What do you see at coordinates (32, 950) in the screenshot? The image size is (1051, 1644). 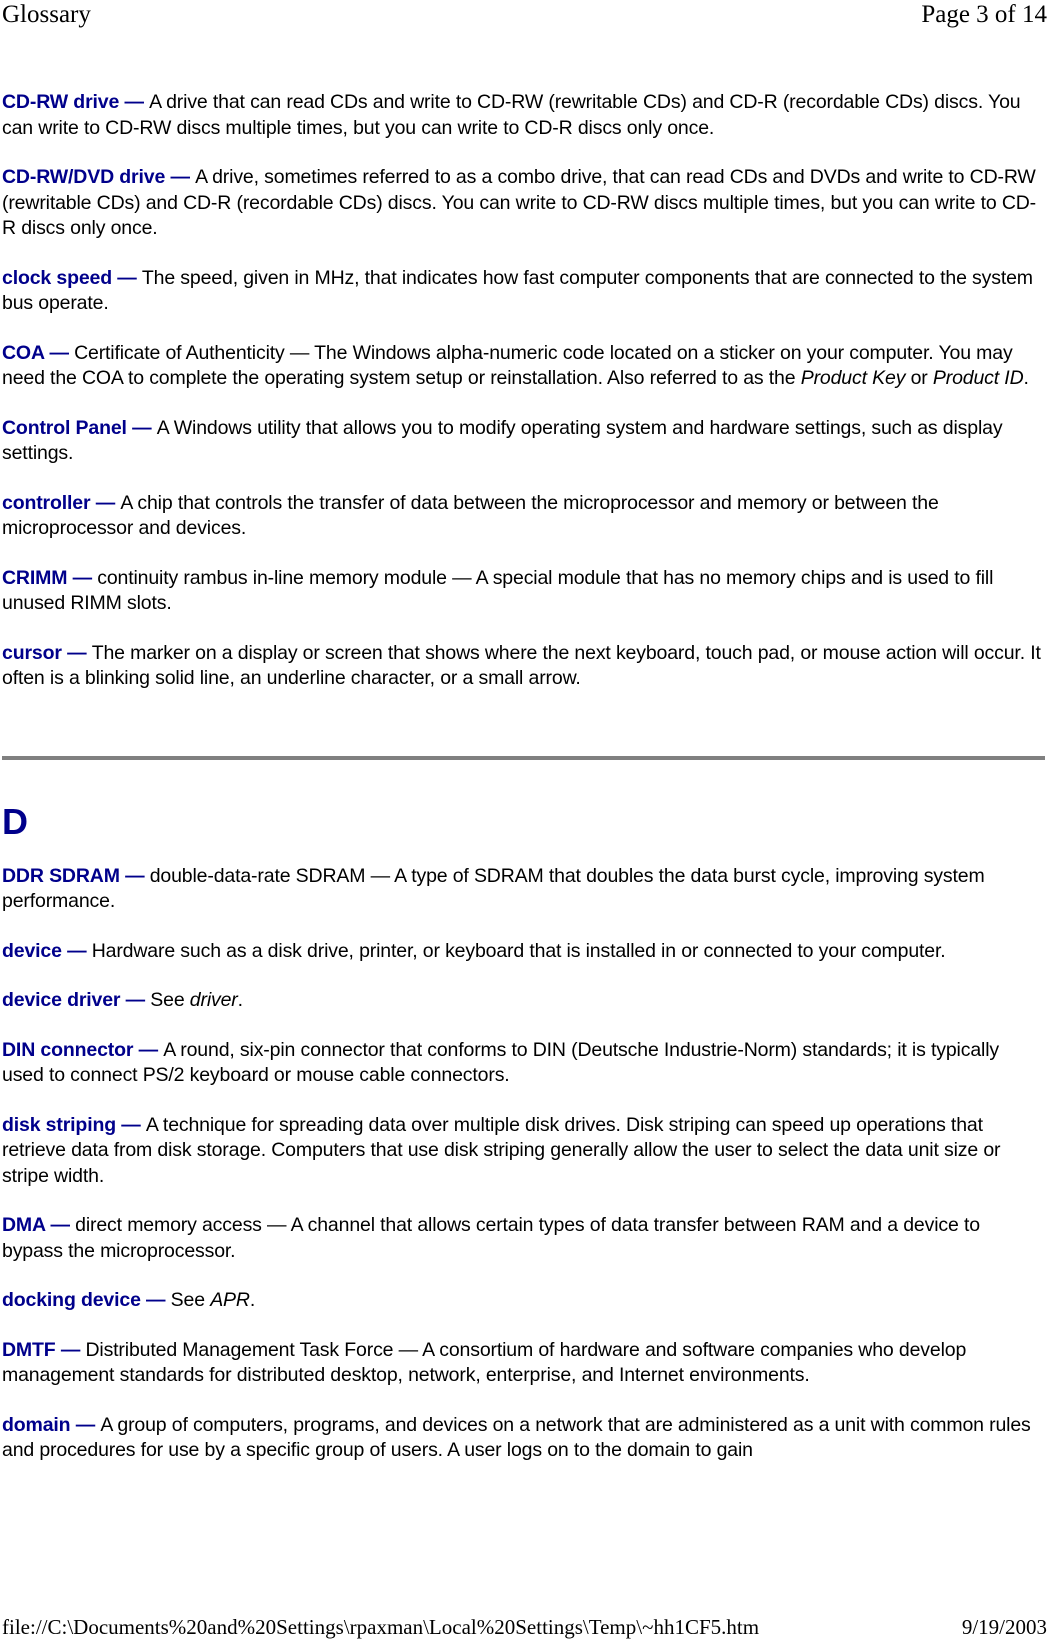 I see `glossary-term: device` at bounding box center [32, 950].